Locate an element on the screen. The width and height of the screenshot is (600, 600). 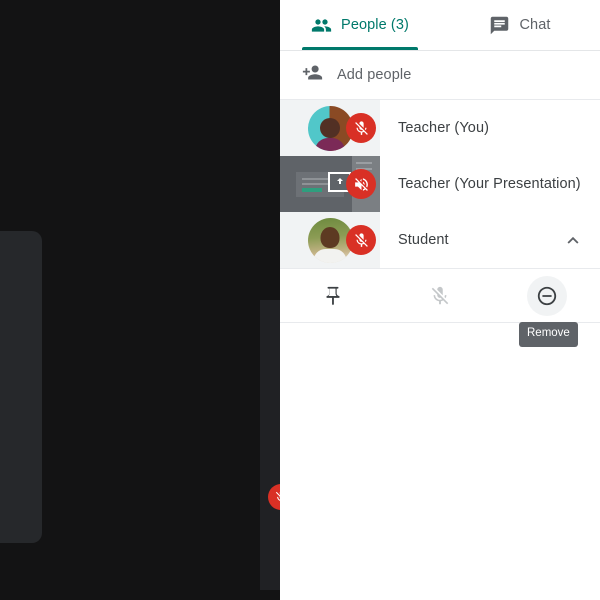
main-video-tile is located at coordinates (270, 445).